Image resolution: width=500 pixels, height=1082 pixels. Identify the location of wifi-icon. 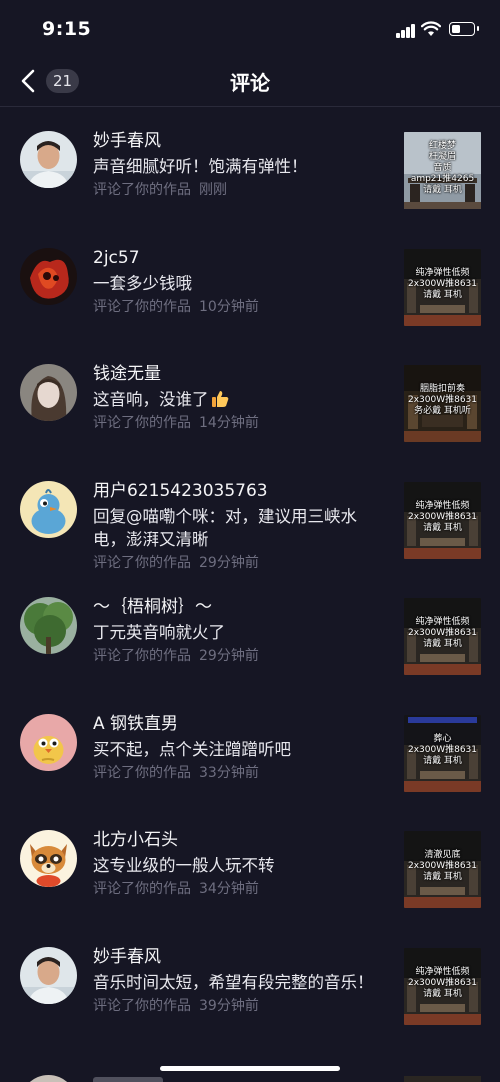
(431, 28).